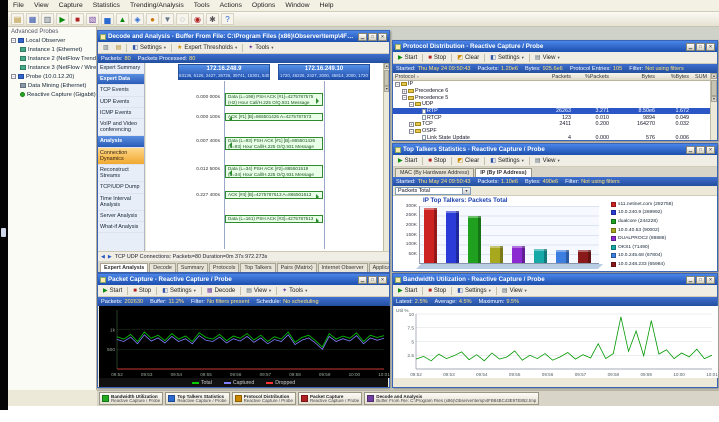 The width and height of the screenshot is (719, 422). I want to click on menu-options: Options, so click(263, 6).